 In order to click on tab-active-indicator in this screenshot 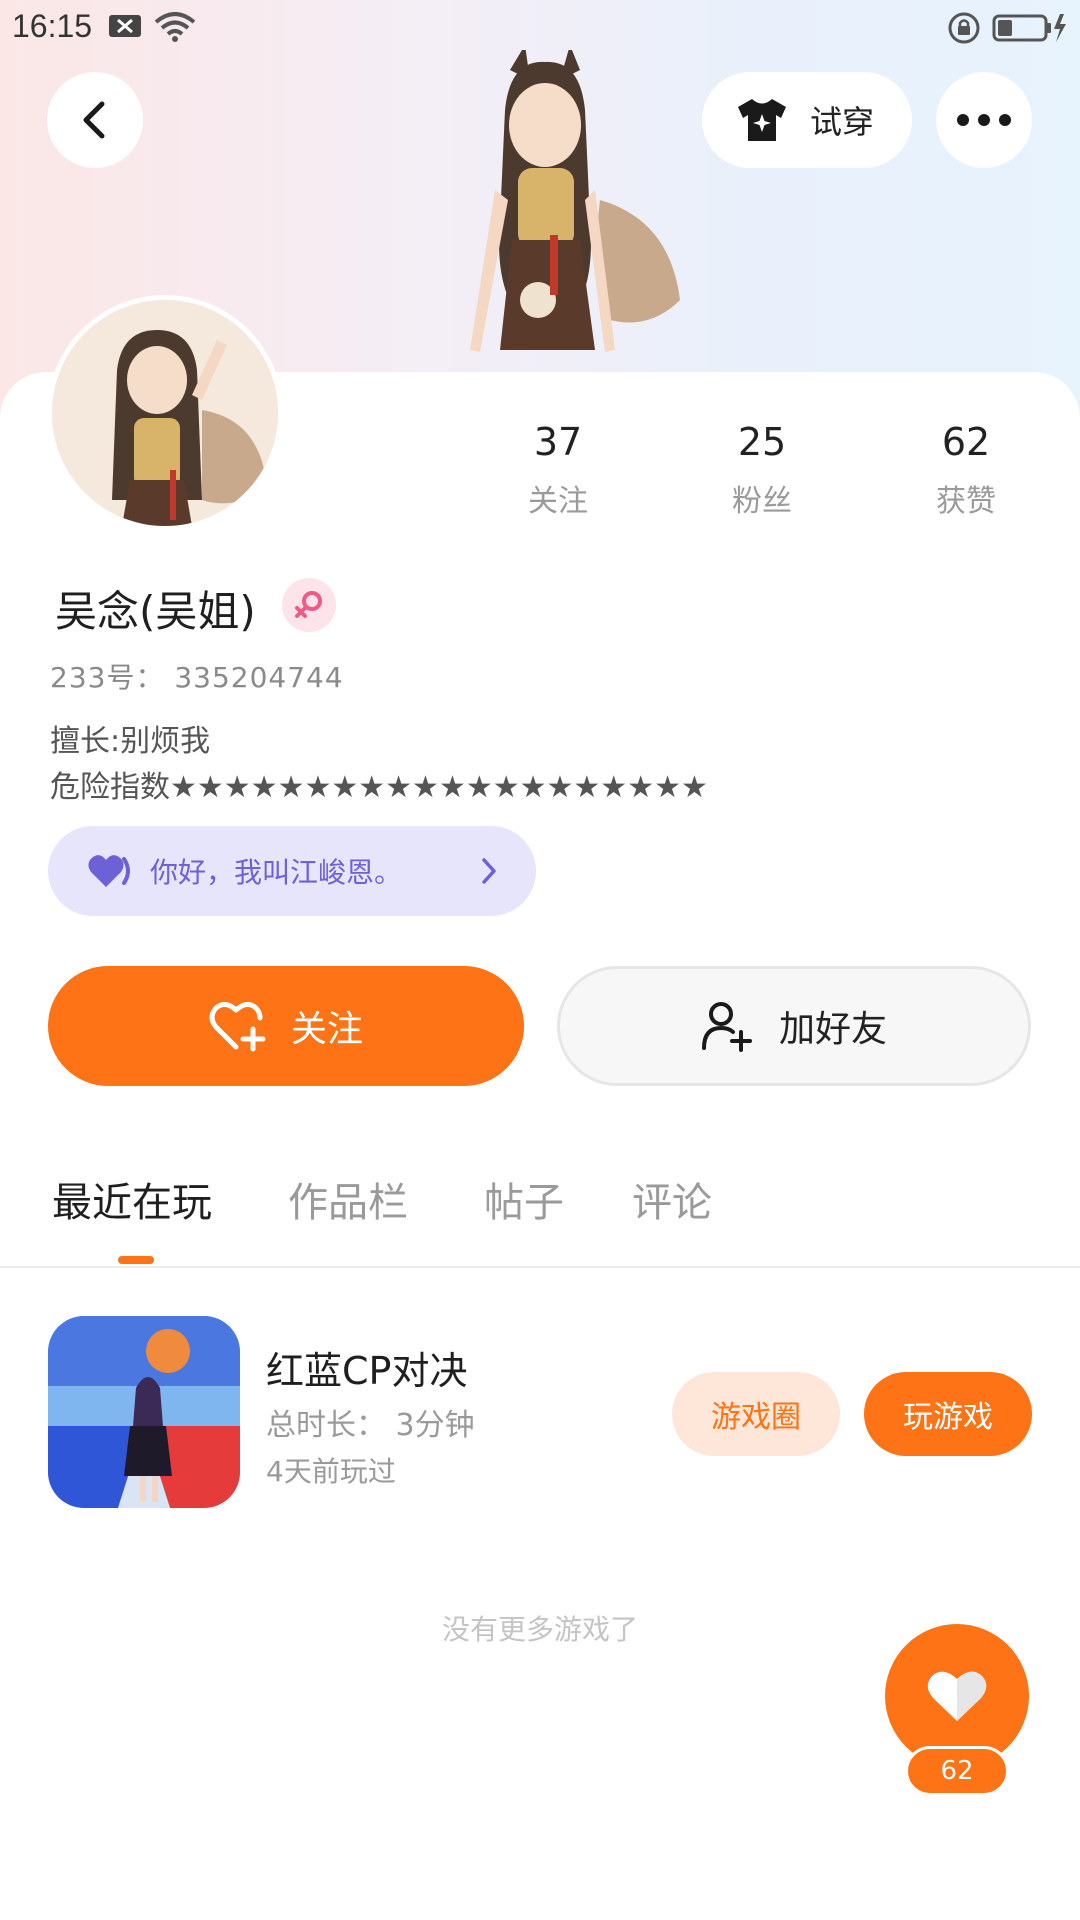, I will do `click(136, 1260)`.